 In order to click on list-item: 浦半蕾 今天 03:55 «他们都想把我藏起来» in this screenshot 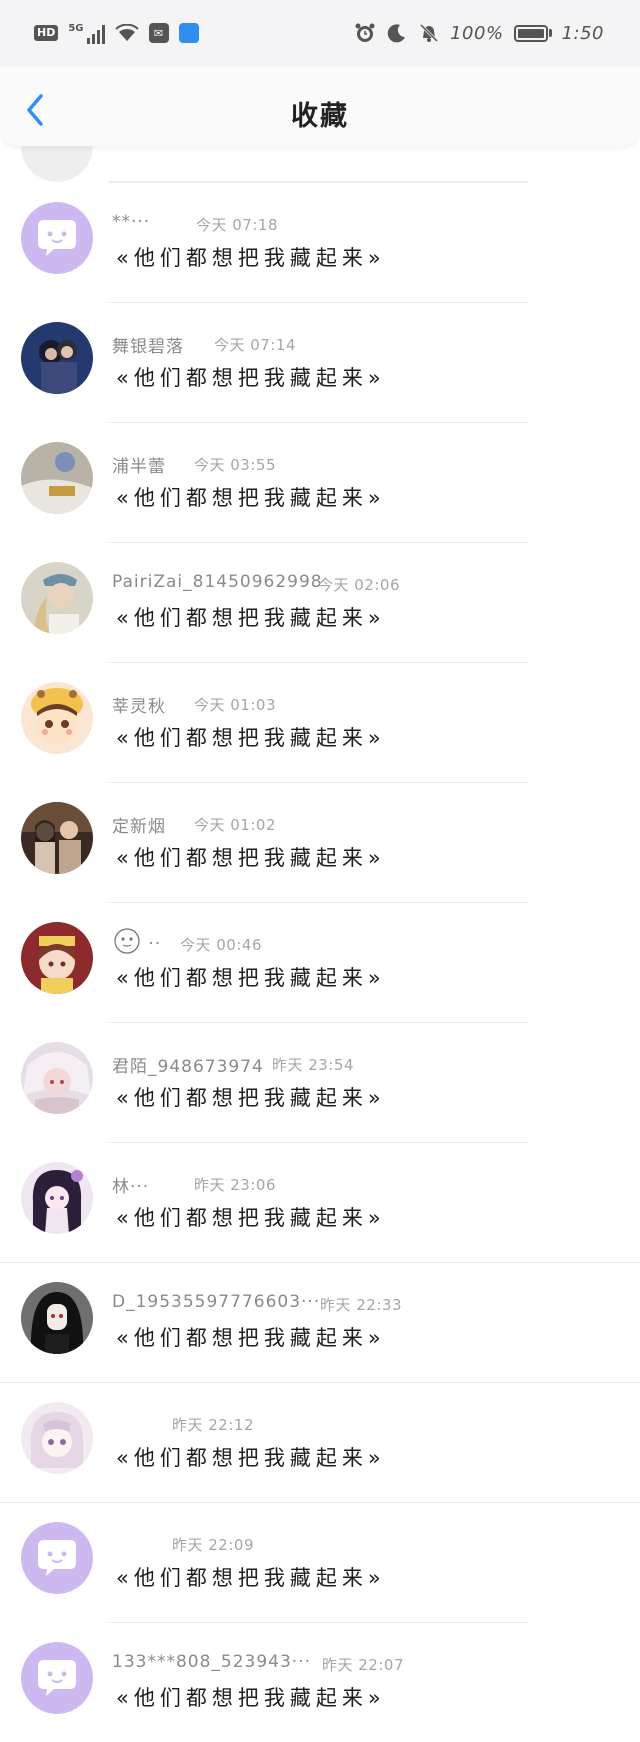, I will do `click(320, 482)`.